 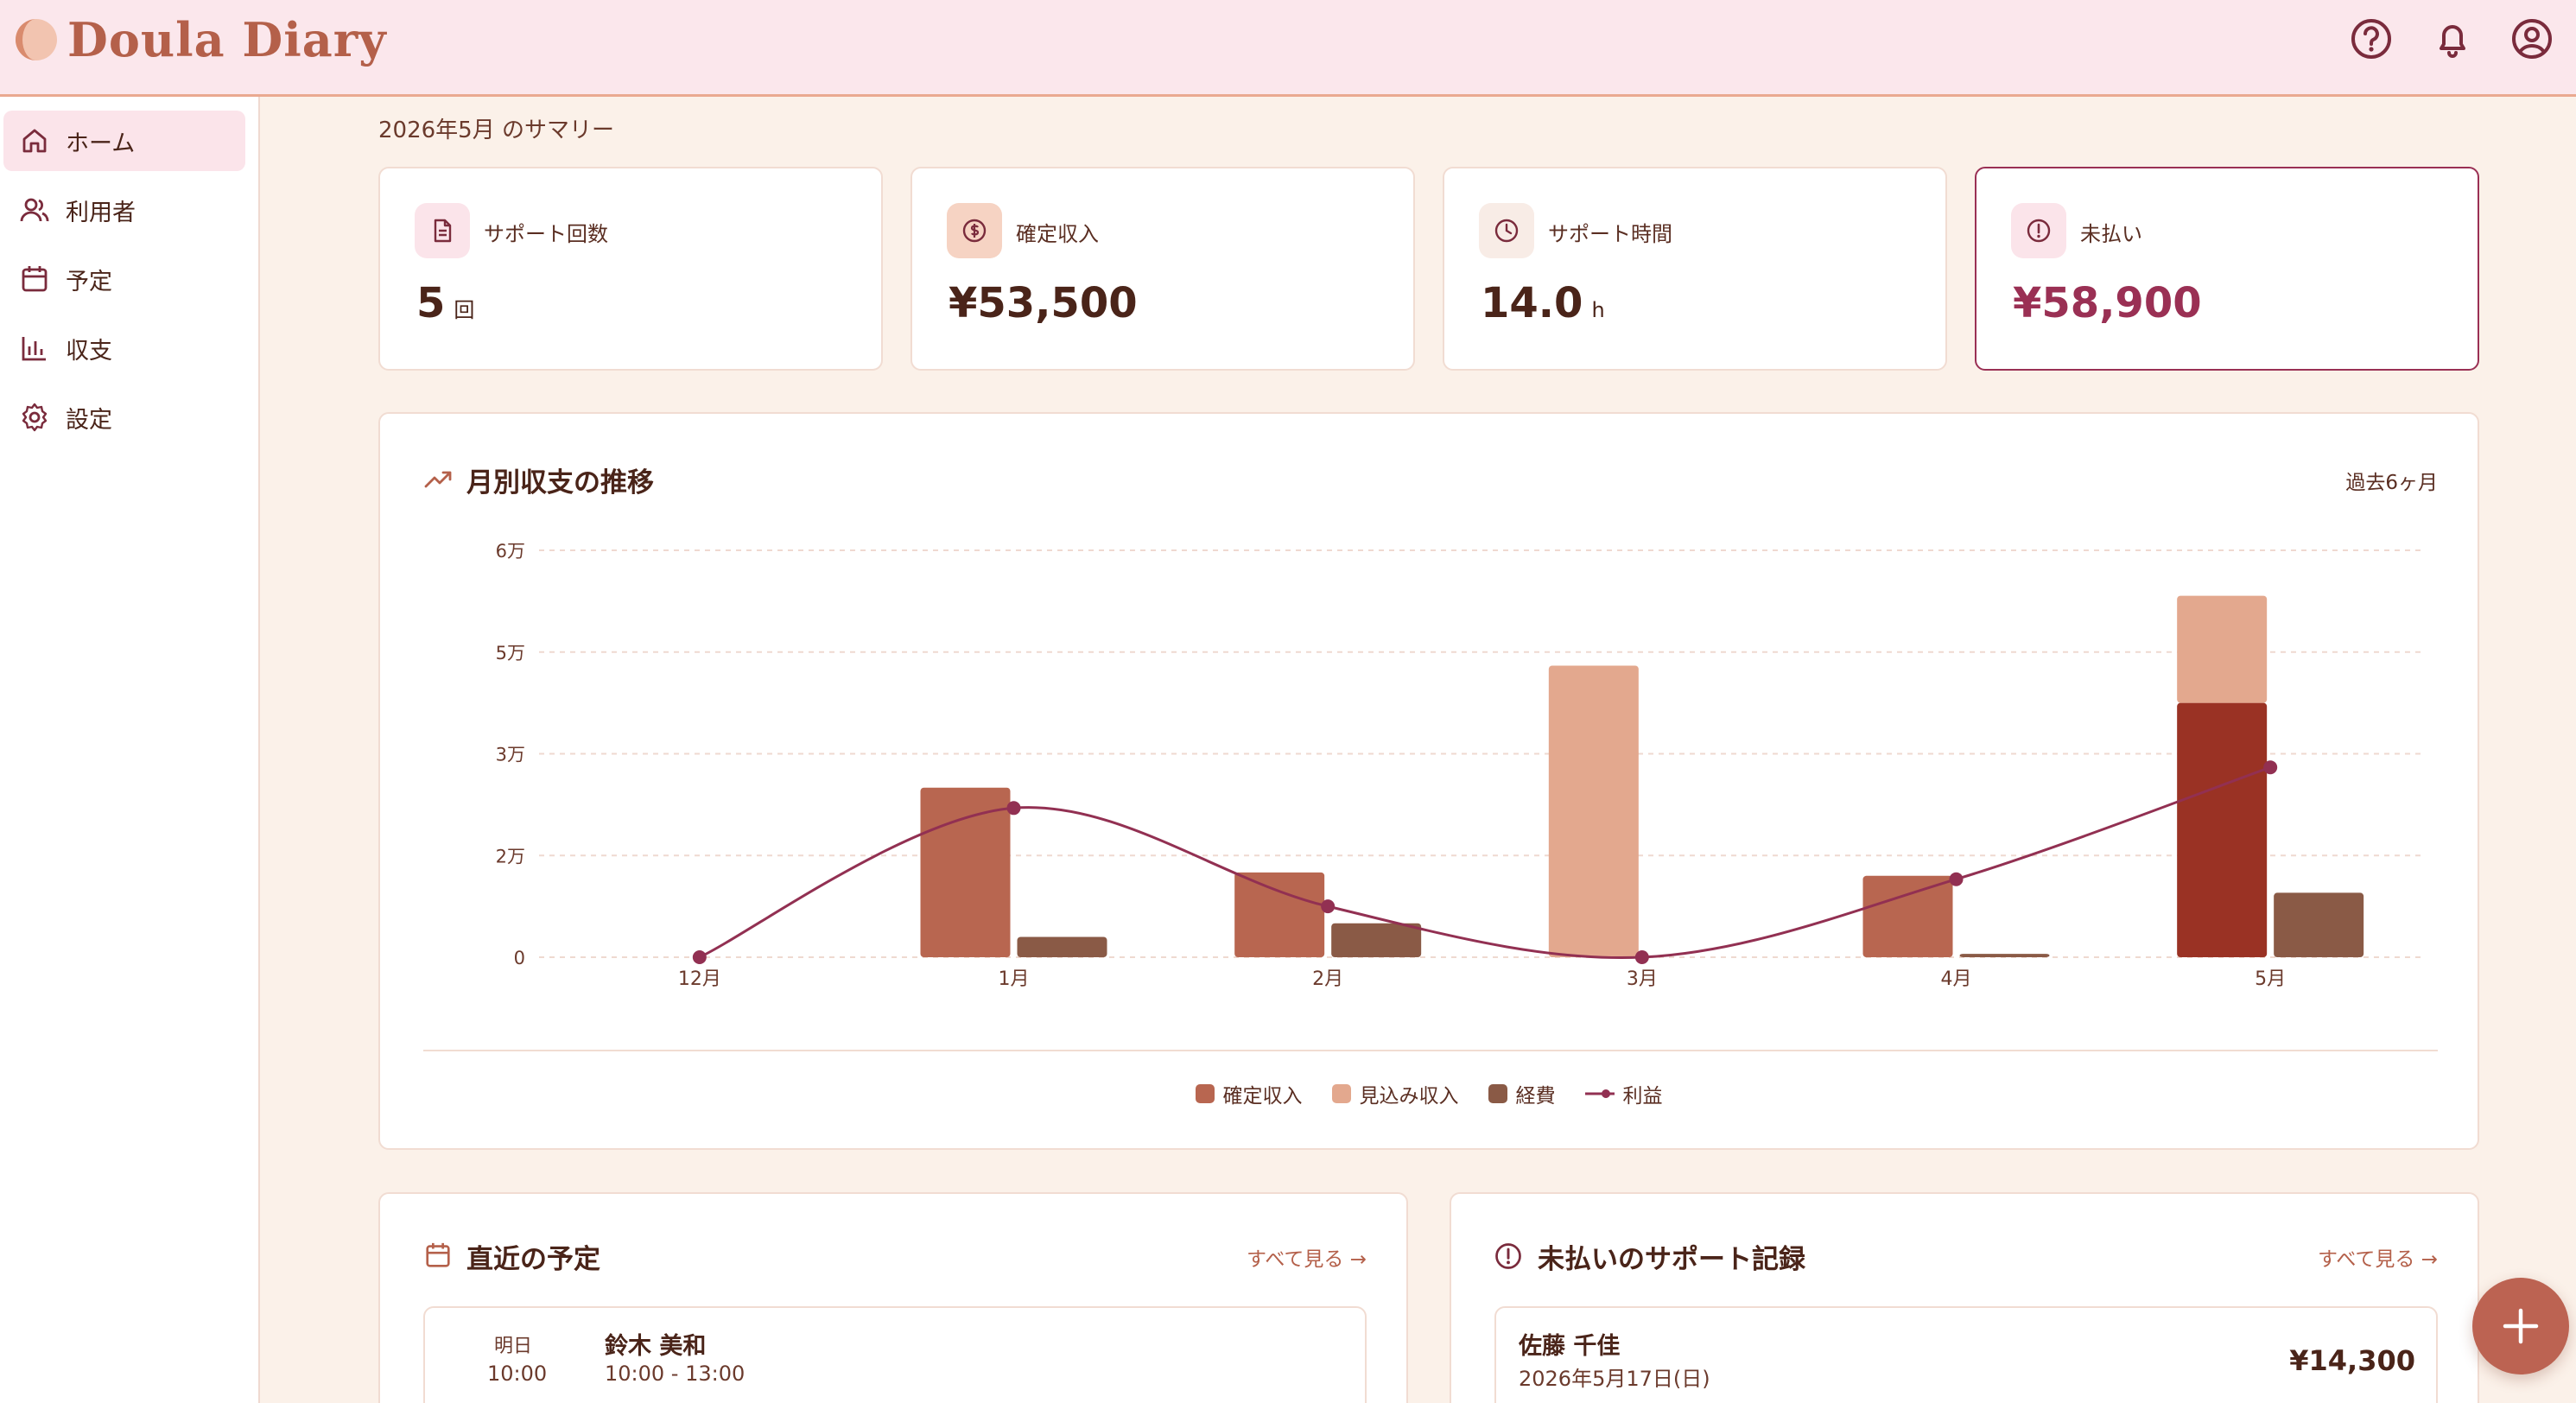 I want to click on plus-icon, so click(x=2521, y=1326).